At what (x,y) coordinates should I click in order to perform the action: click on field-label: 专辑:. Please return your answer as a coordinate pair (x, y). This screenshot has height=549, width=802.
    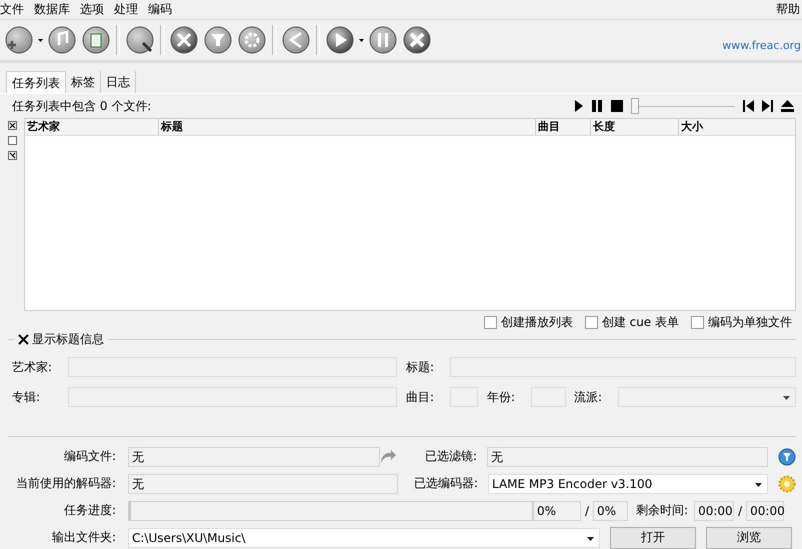
    Looking at the image, I should click on (27, 397).